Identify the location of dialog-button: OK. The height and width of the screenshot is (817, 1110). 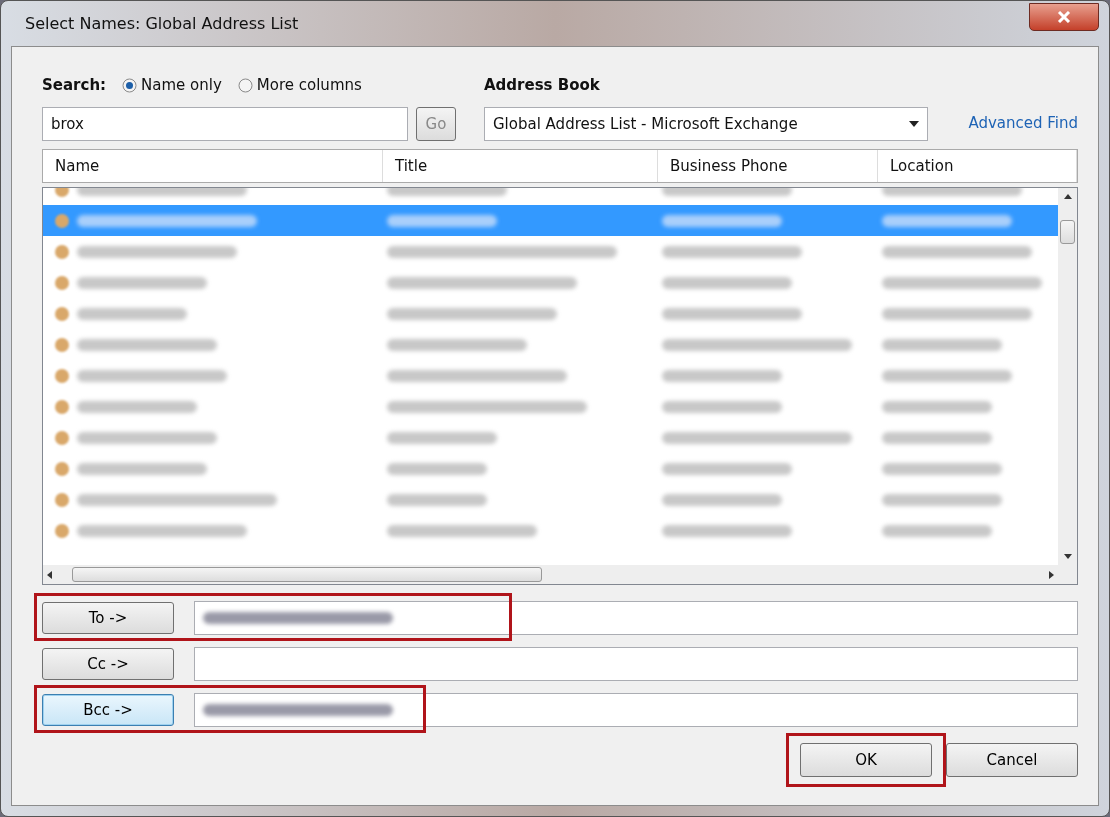
(866, 760).